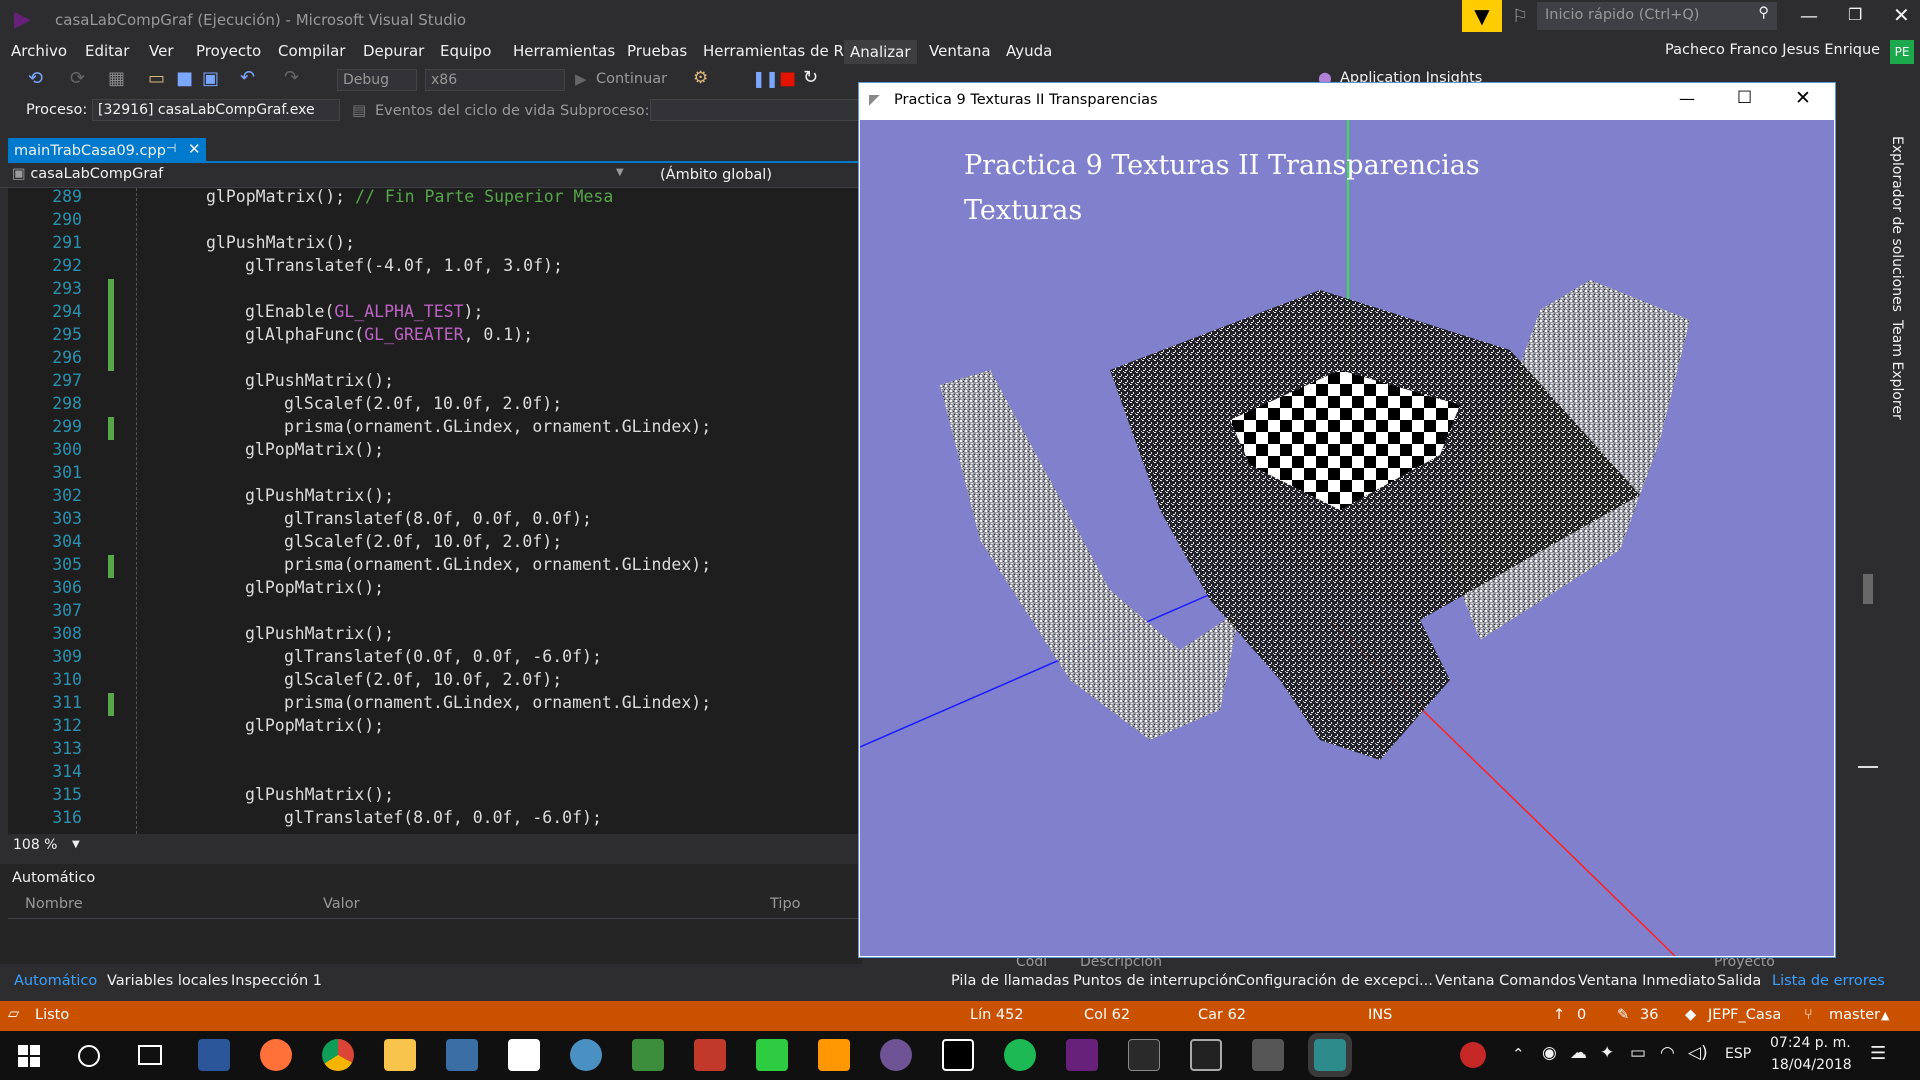 This screenshot has height=1080, width=1920. What do you see at coordinates (1482, 16) in the screenshot?
I see `filter-icon: ▼` at bounding box center [1482, 16].